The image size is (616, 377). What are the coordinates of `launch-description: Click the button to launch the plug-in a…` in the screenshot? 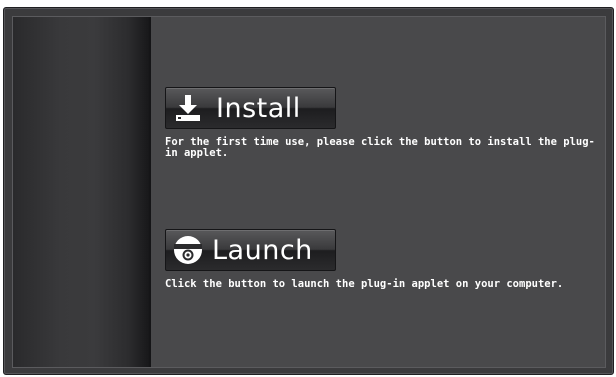 It's located at (364, 284).